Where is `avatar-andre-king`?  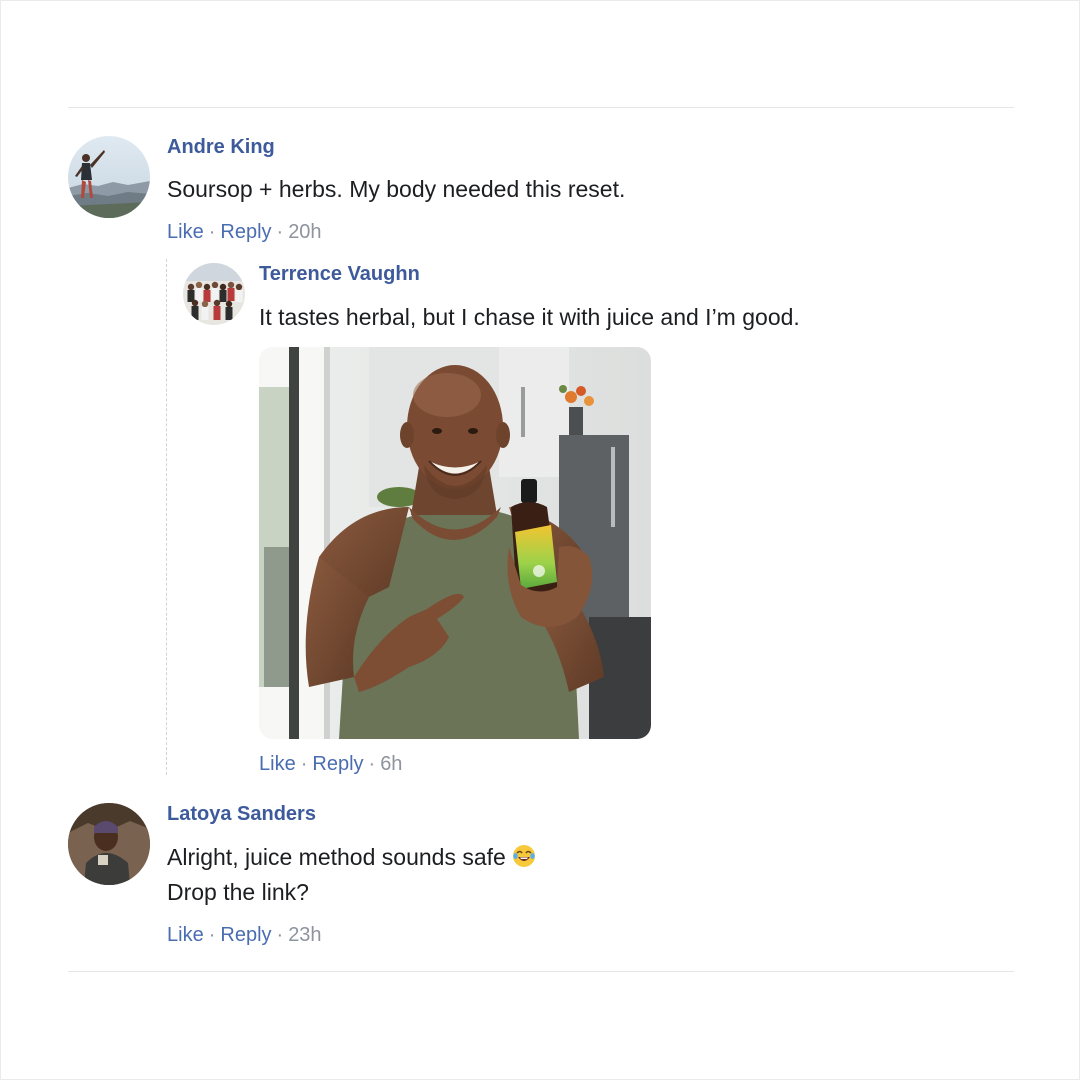
avatar-andre-king is located at coordinates (109, 177).